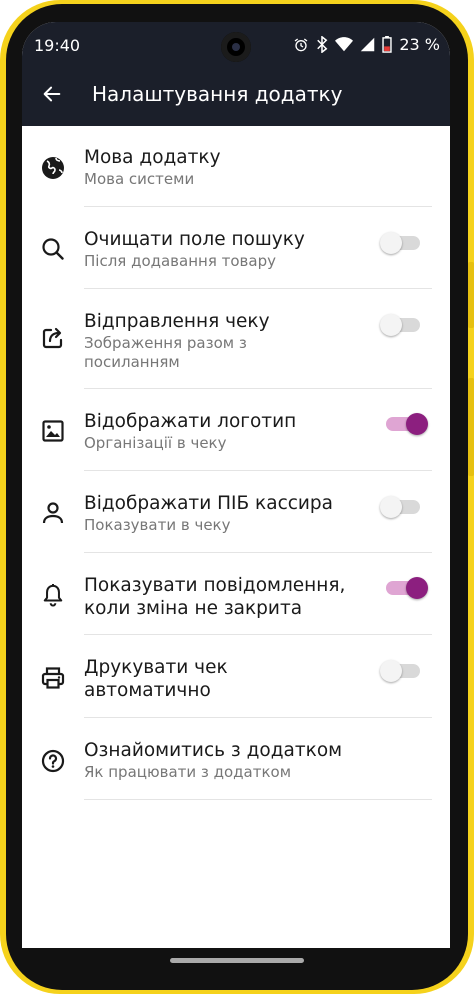  I want to click on status-icons: 23 %, so click(366, 44).